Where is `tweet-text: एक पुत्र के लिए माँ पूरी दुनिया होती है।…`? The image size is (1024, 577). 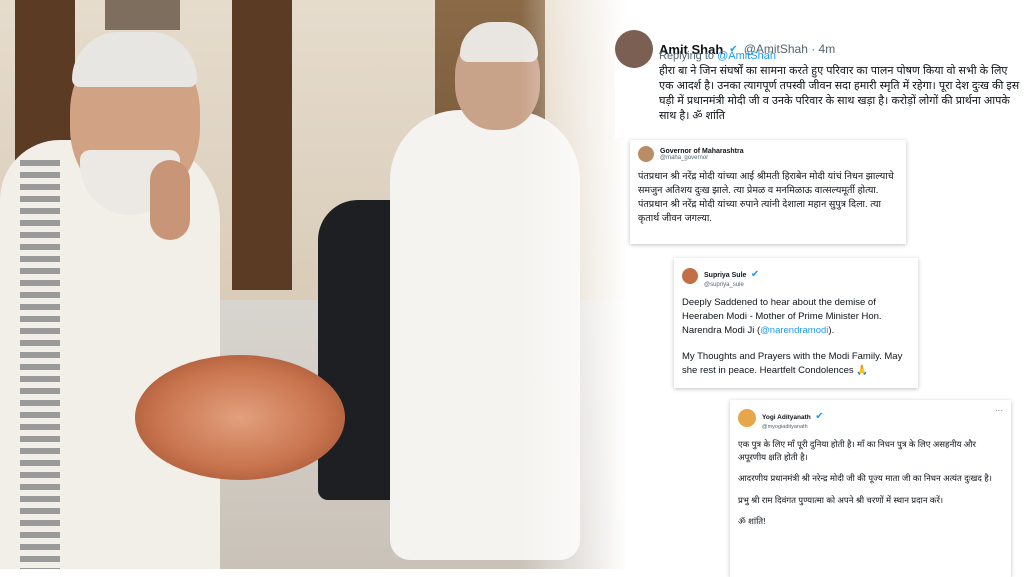 tweet-text: एक पुत्र के लिए माँ पूरी दुनिया होती है।… is located at coordinates (865, 482).